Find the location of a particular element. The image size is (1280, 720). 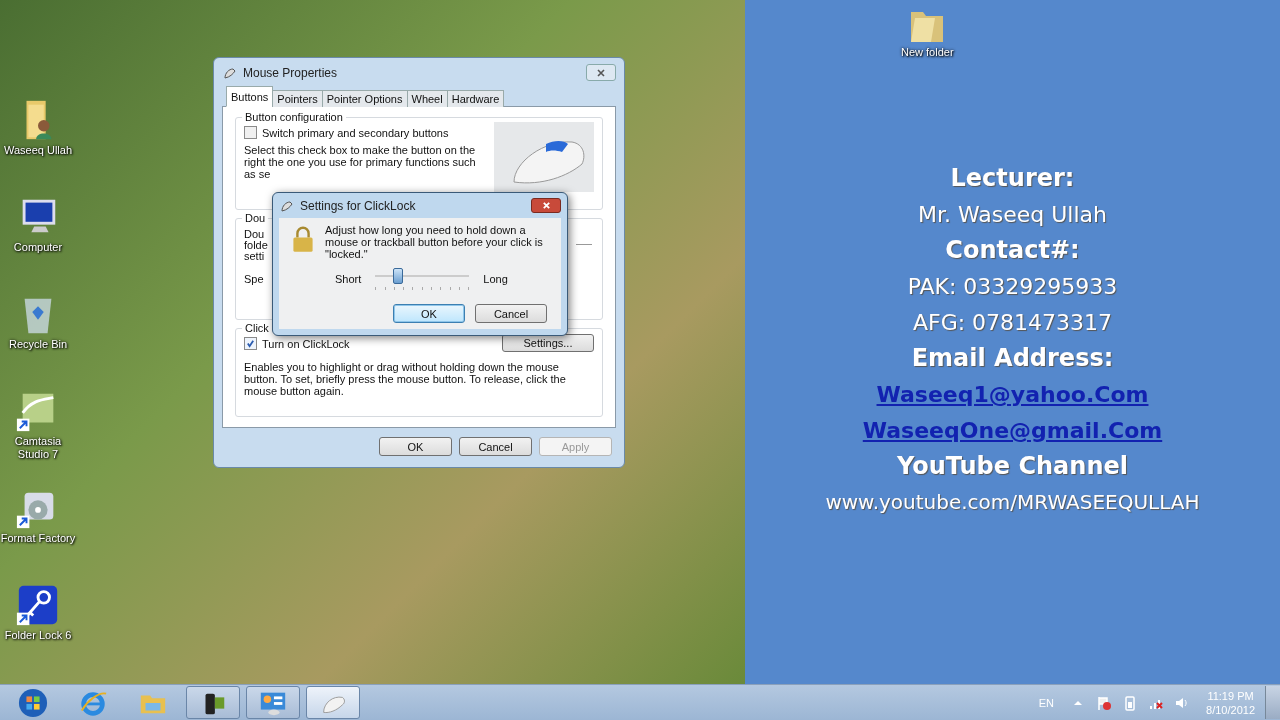

icon-label: Camtasia Studio 7 is located at coordinates (38, 448).